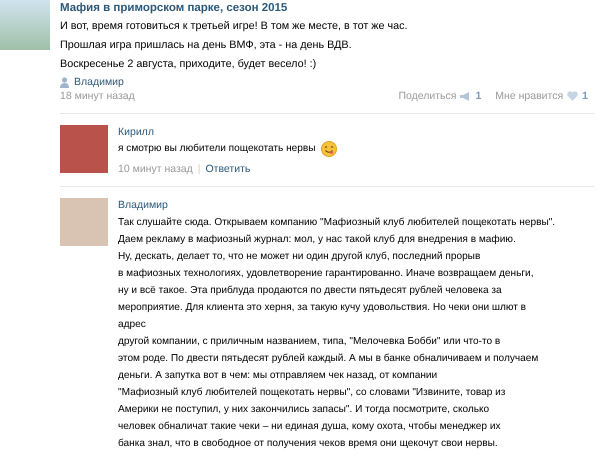 The height and width of the screenshot is (456, 600). Describe the element at coordinates (356, 205) in the screenshot. I see `comment-author: Владимир` at that location.